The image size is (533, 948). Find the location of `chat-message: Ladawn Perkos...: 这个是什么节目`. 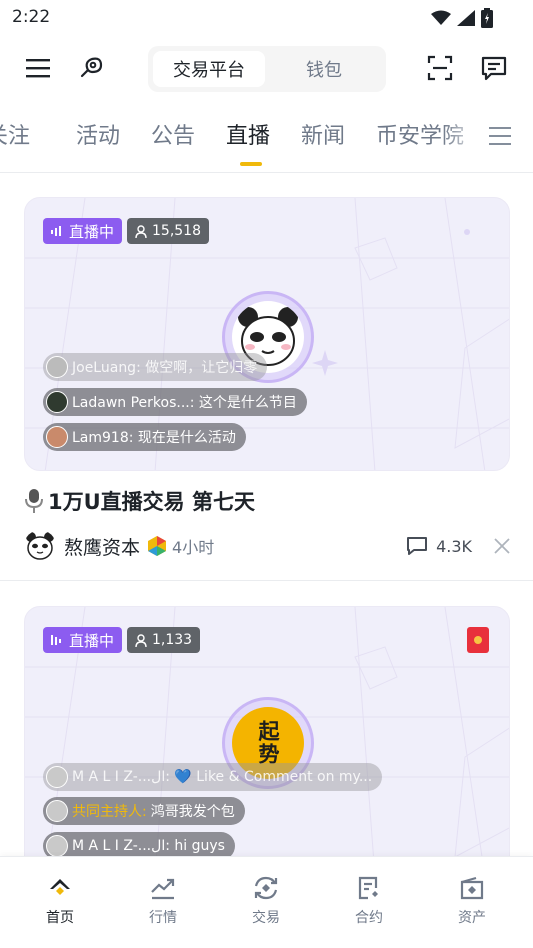

chat-message: Ladawn Perkos...: 这个是什么节目 is located at coordinates (175, 402).